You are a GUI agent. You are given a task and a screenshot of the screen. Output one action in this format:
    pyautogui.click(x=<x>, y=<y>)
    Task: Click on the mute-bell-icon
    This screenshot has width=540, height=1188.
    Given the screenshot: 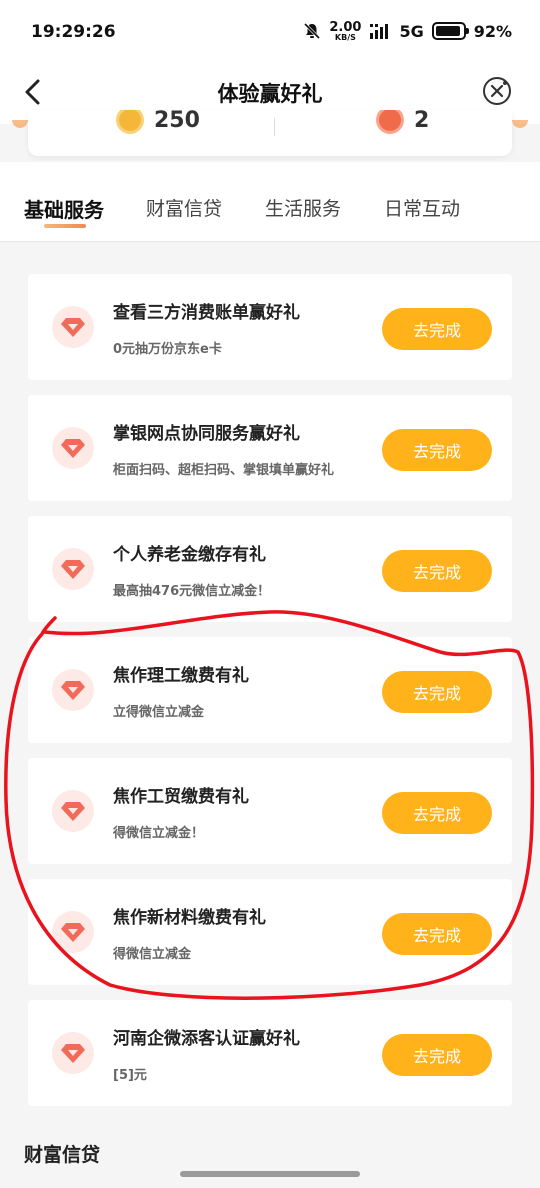 What is the action you would take?
    pyautogui.click(x=312, y=31)
    